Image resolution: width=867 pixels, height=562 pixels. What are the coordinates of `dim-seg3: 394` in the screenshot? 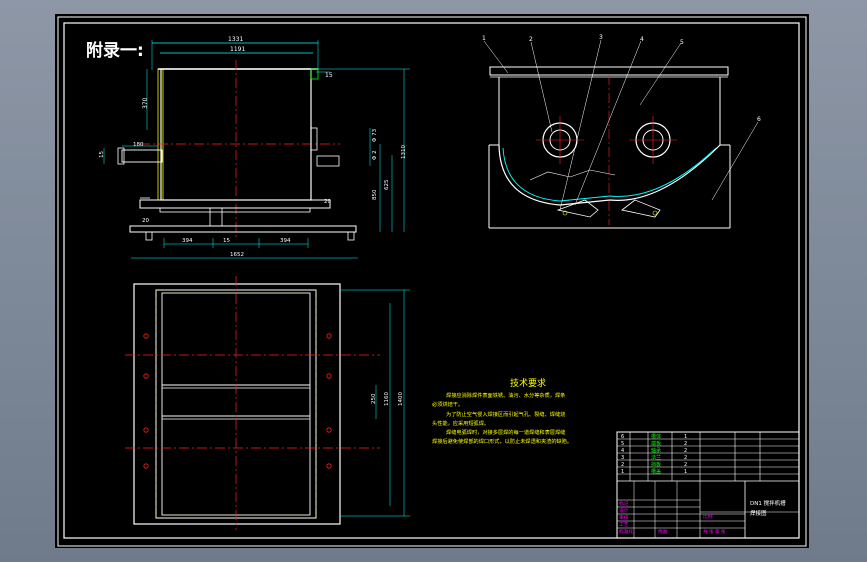 It's located at (285, 241).